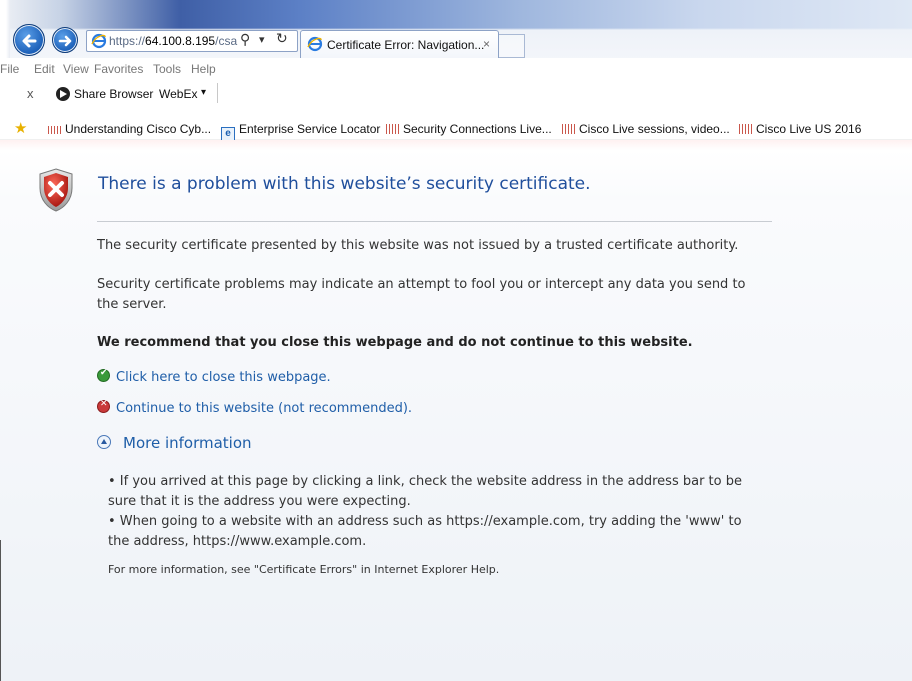 This screenshot has height=681, width=912. I want to click on red-shield-icon, so click(103, 406).